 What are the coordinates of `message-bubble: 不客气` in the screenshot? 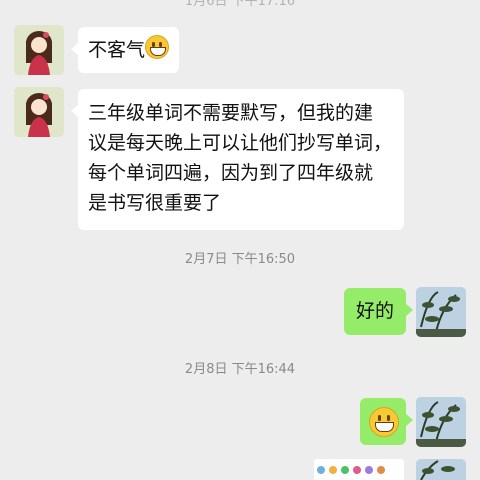 It's located at (125, 50).